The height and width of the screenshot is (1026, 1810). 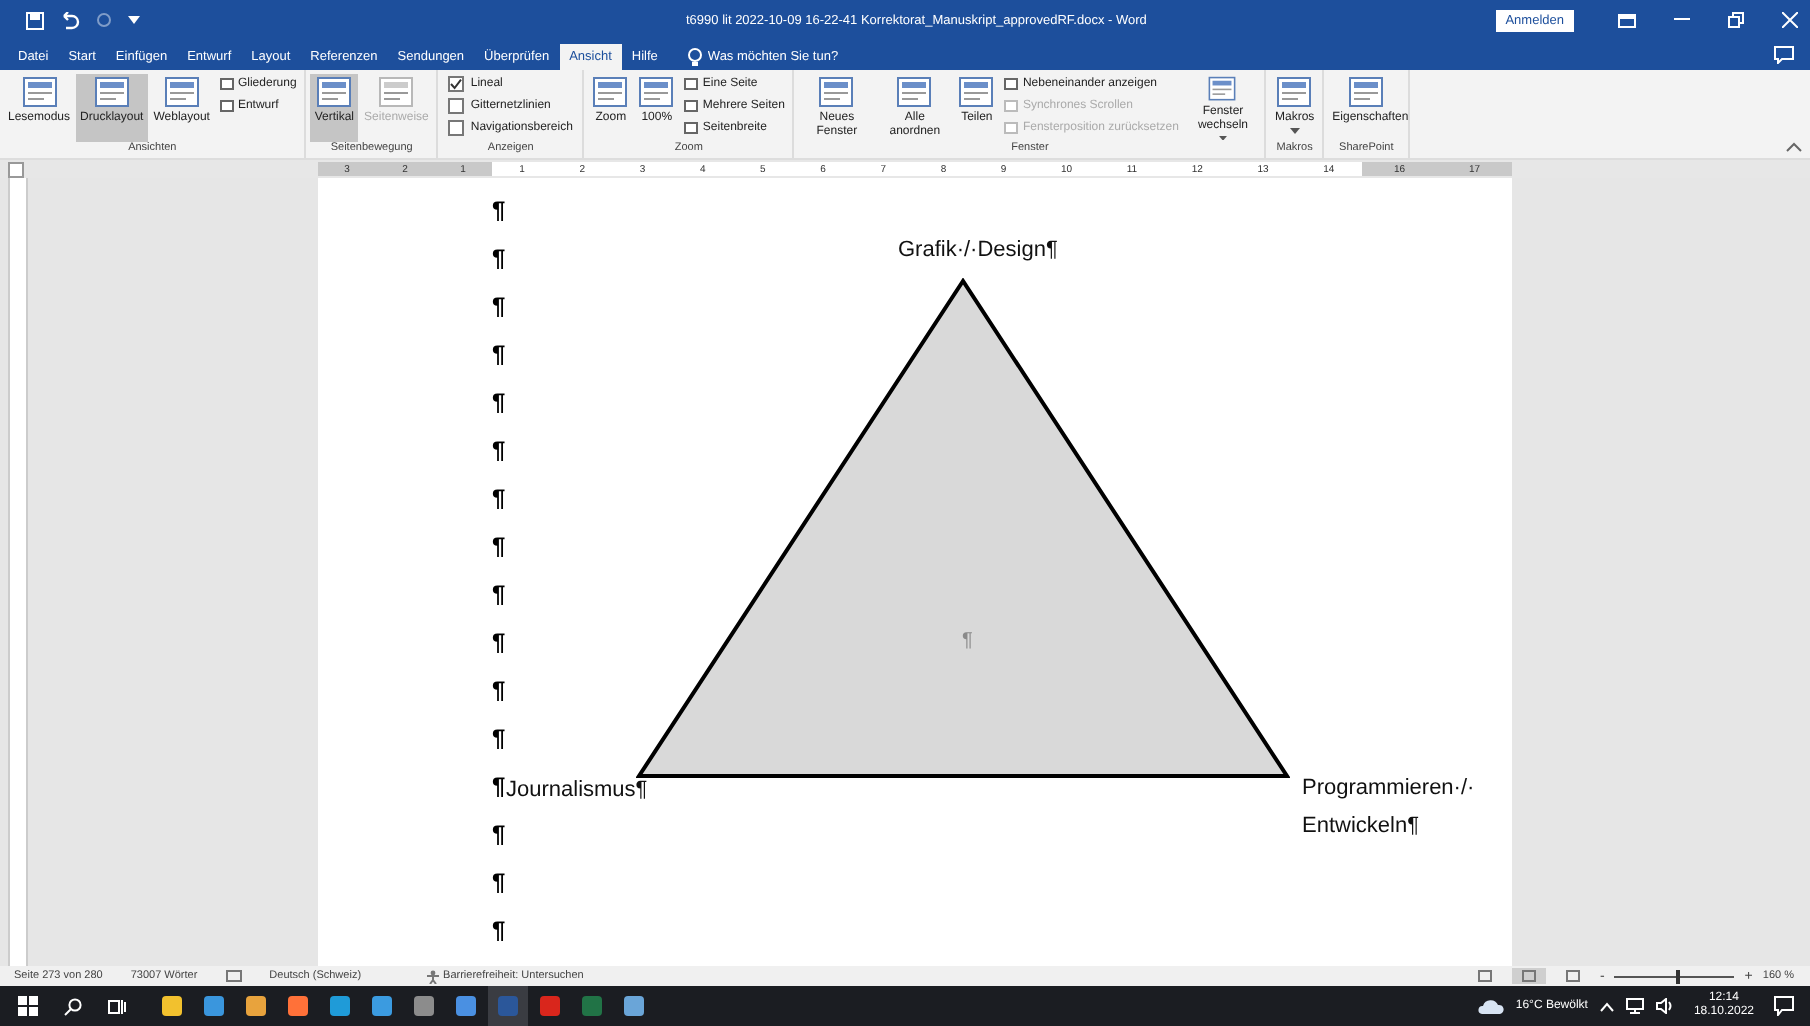 What do you see at coordinates (1784, 55) in the screenshot?
I see `comment-icon` at bounding box center [1784, 55].